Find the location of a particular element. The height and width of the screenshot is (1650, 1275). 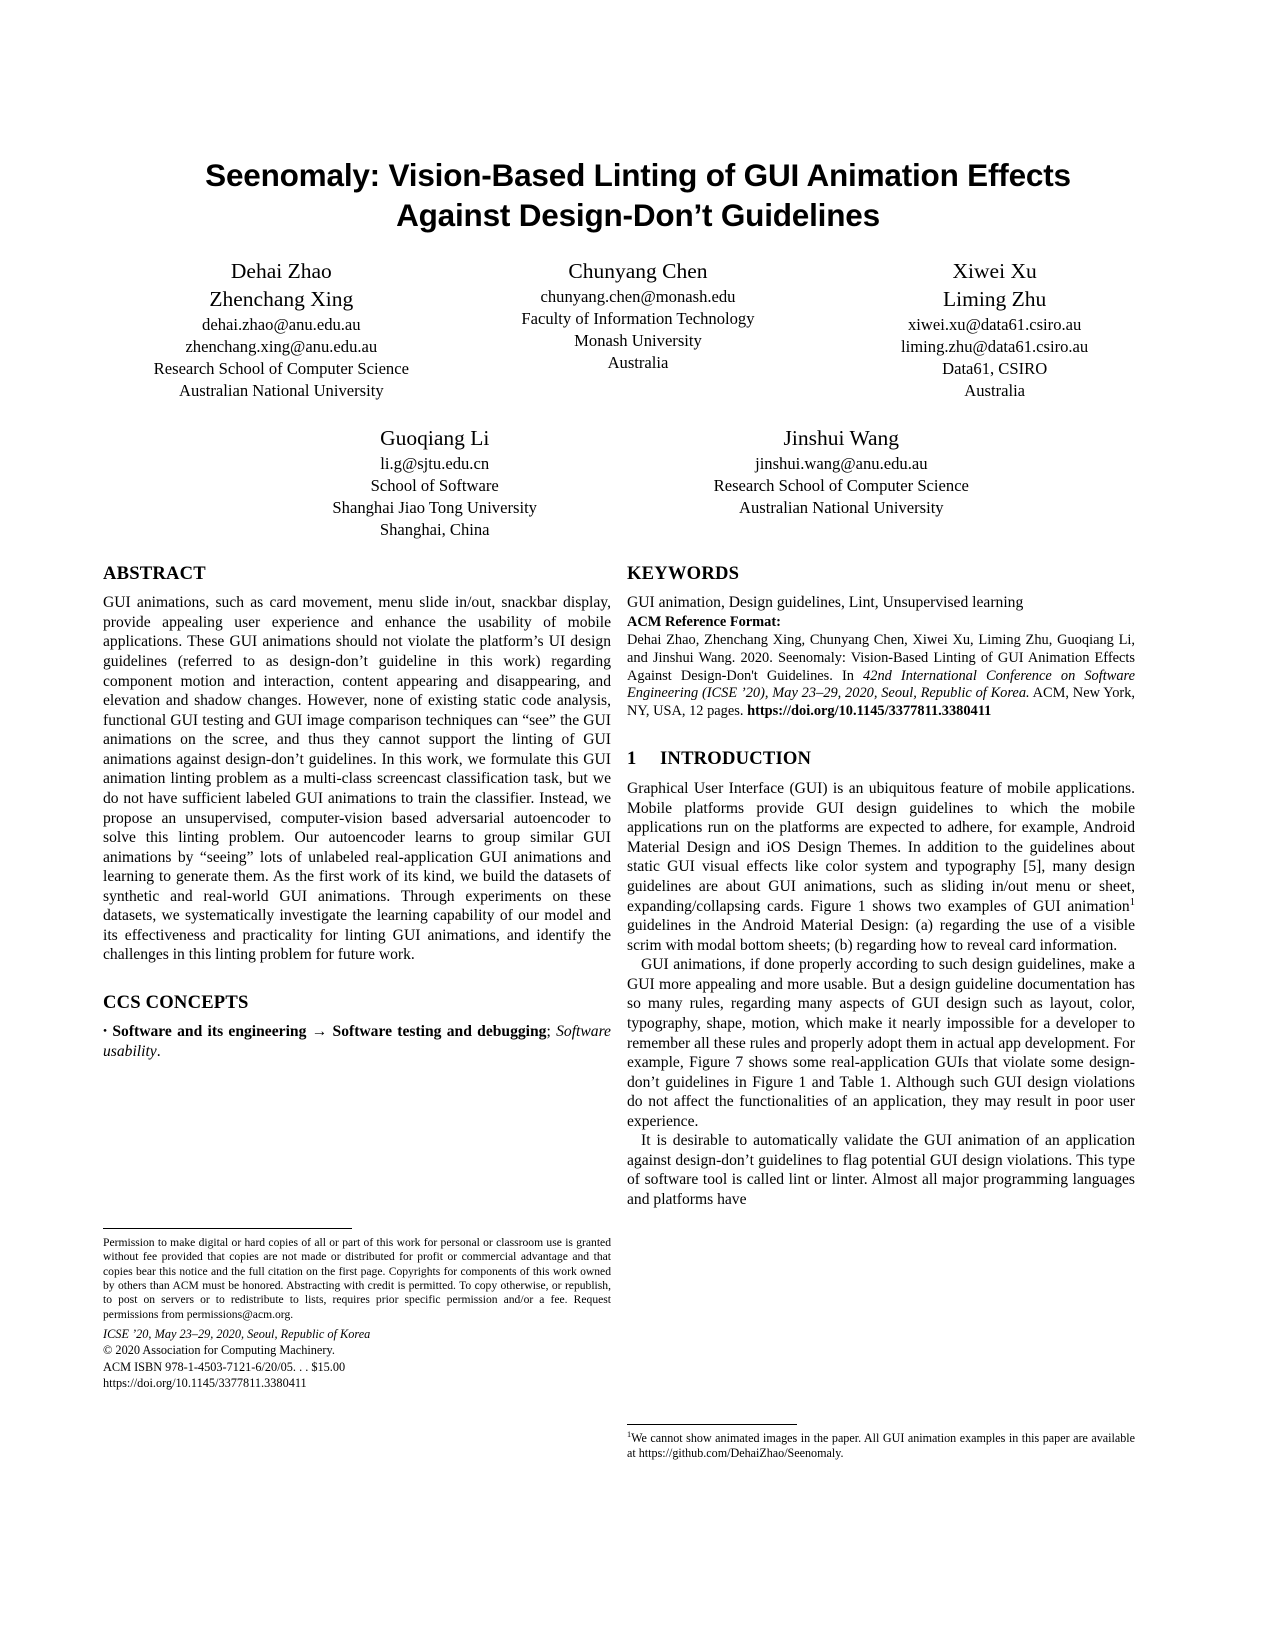

author-affiliation: Faculty of Information Technology is located at coordinates (638, 318).